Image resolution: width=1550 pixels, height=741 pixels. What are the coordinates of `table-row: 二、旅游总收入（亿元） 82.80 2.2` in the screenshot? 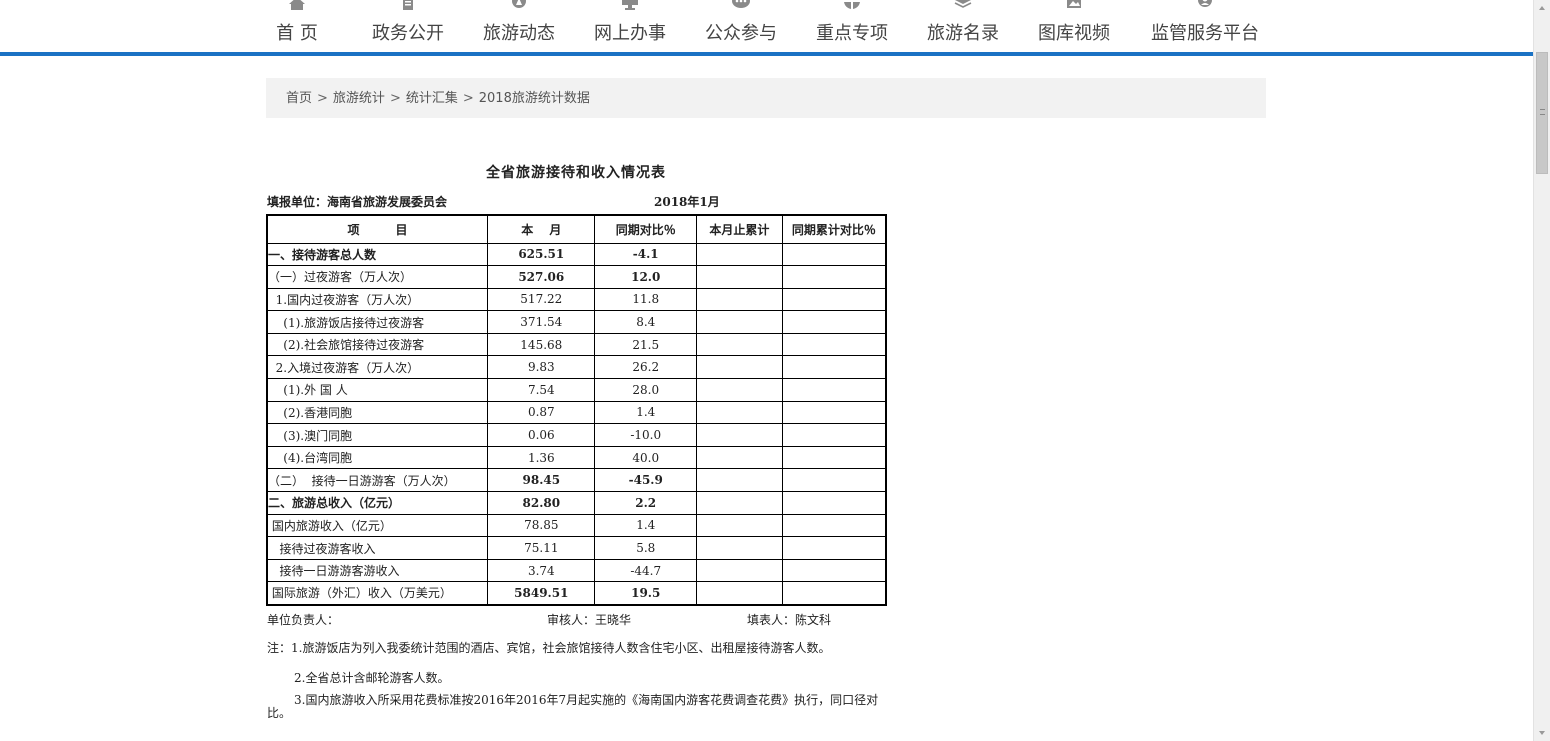 It's located at (576, 503).